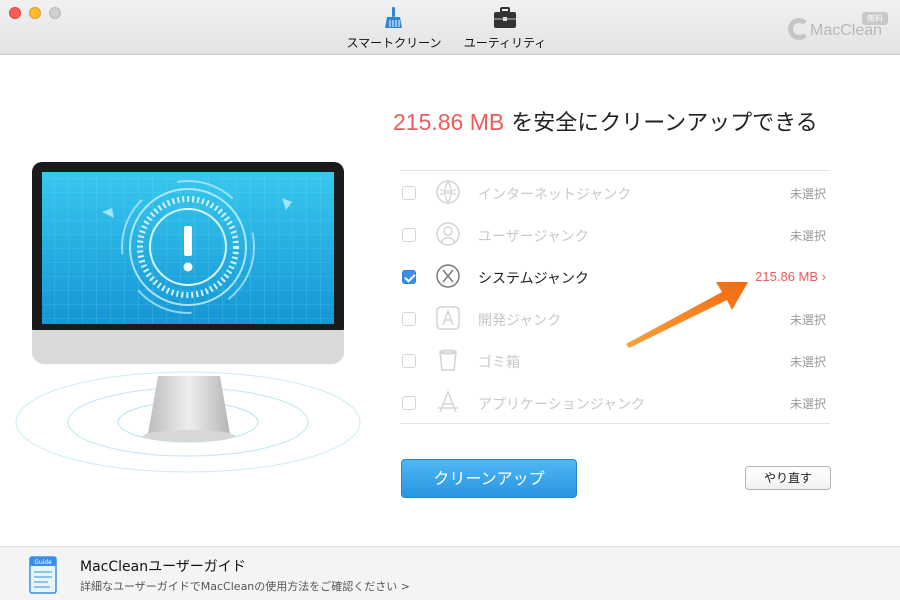  What do you see at coordinates (448, 192) in the screenshot?
I see `globe-icon` at bounding box center [448, 192].